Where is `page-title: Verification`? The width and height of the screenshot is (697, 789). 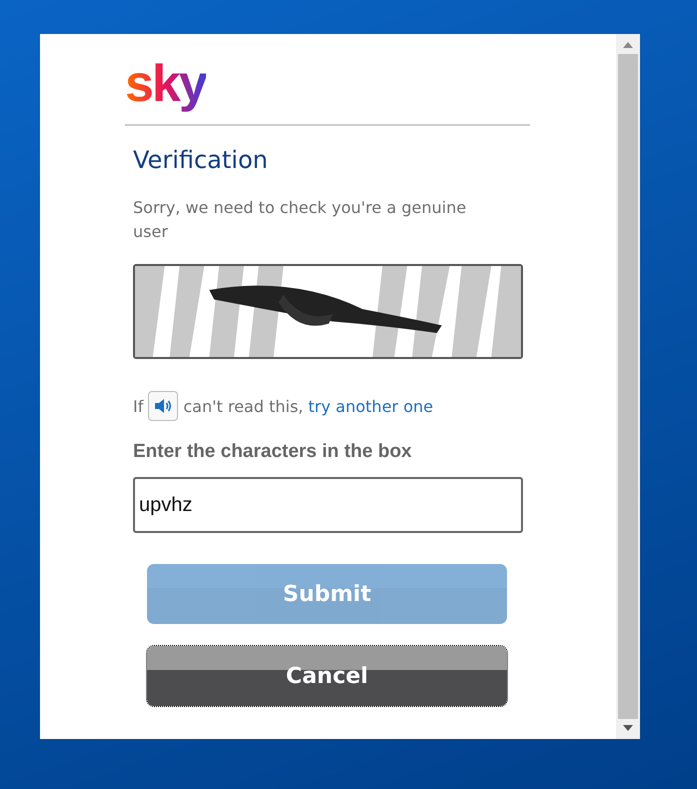
page-title: Verification is located at coordinates (200, 160).